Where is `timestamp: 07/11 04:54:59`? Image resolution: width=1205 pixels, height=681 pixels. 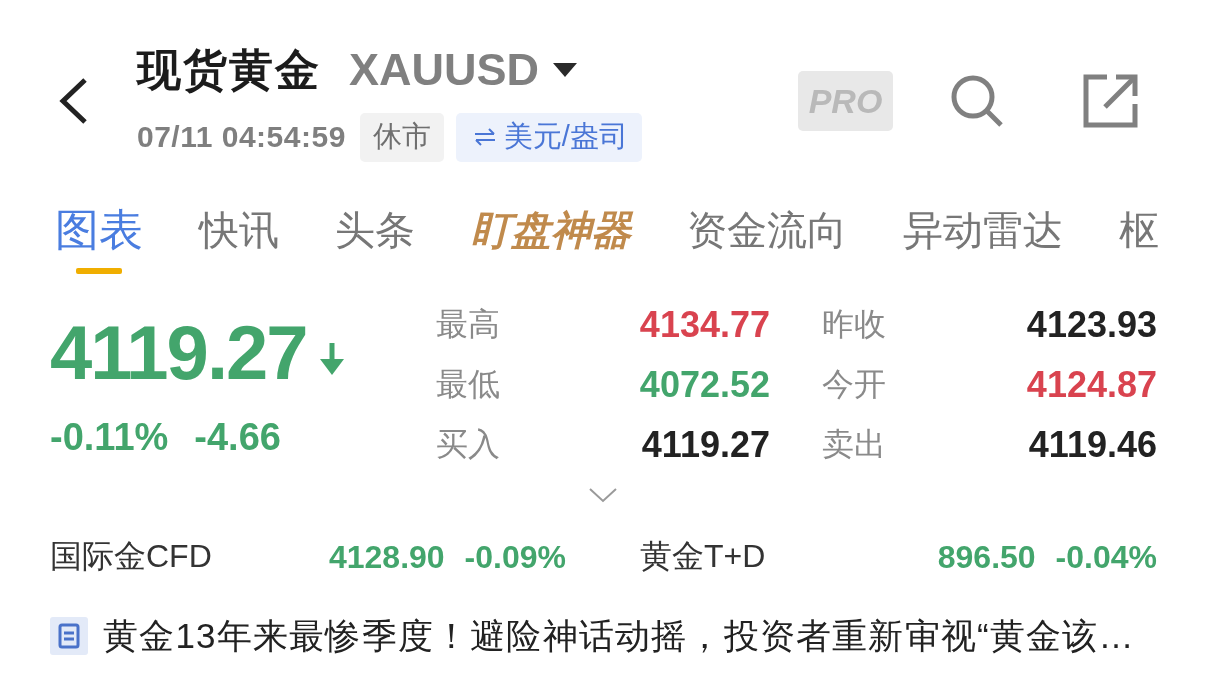 timestamp: 07/11 04:54:59 is located at coordinates (241, 137).